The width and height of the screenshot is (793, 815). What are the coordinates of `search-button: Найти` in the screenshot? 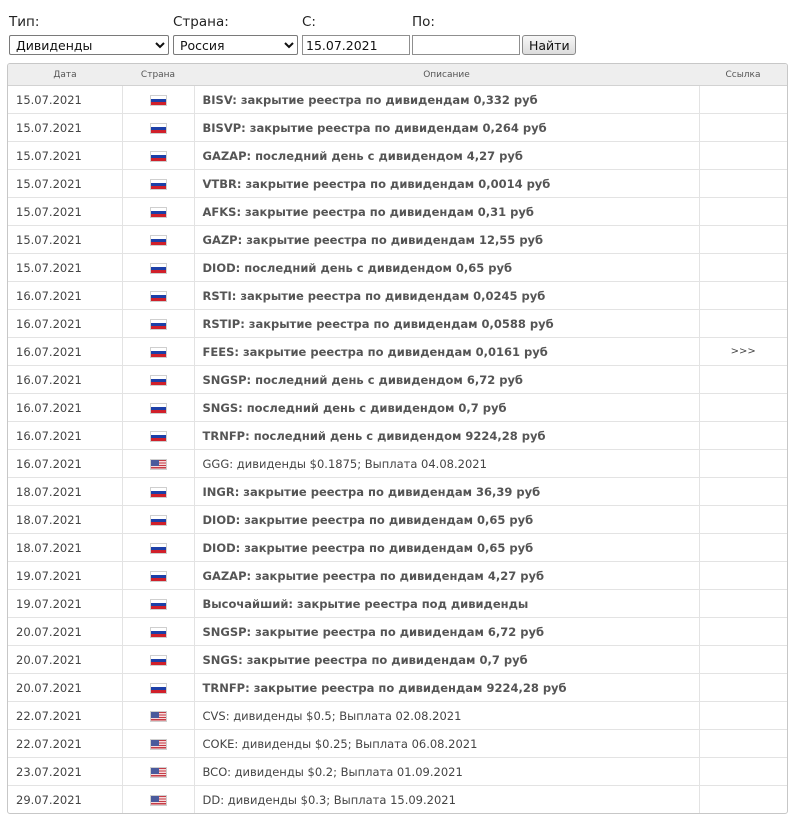 It's located at (549, 45).